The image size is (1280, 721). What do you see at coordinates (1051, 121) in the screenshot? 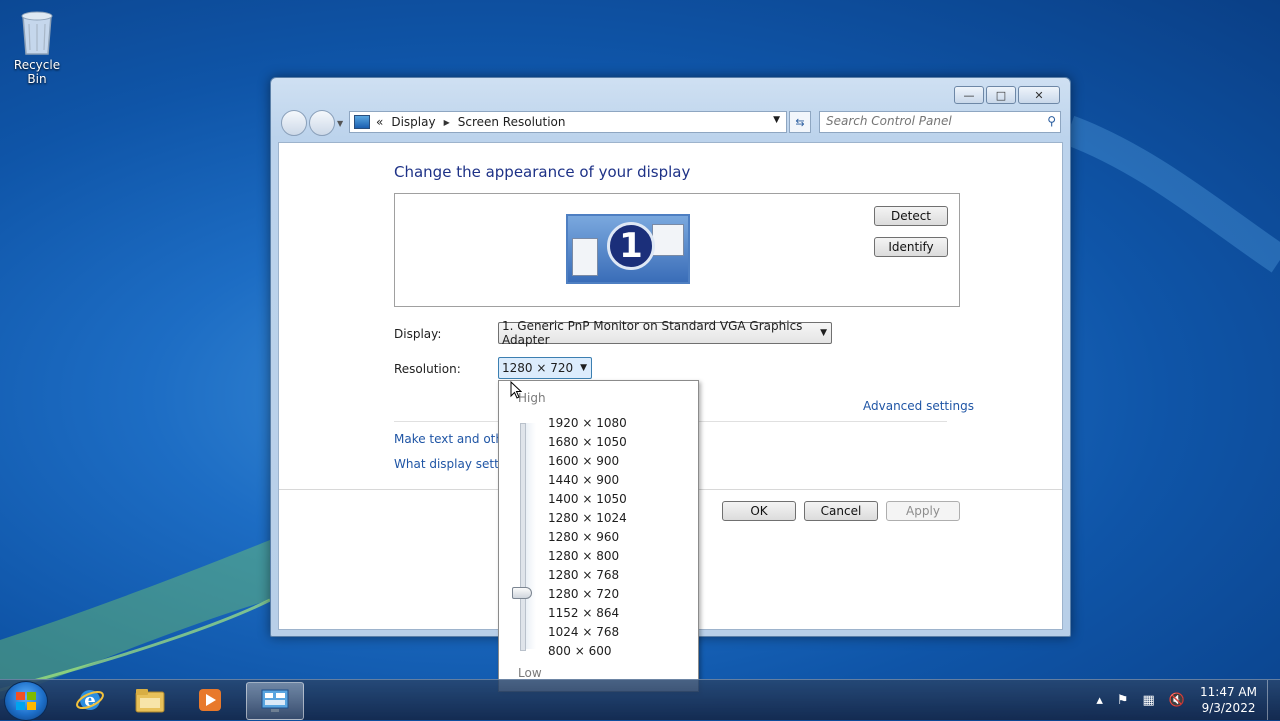
I see `search-icon: ⚲` at bounding box center [1051, 121].